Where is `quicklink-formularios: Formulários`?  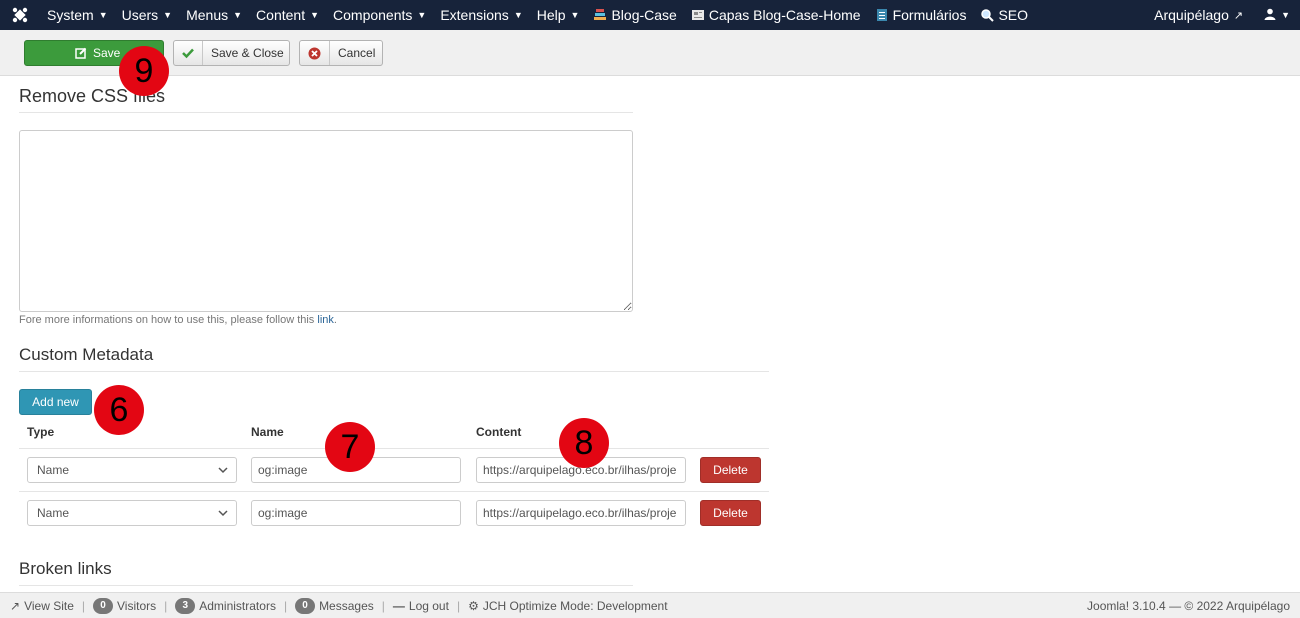
quicklink-formularios: Formulários is located at coordinates (920, 15).